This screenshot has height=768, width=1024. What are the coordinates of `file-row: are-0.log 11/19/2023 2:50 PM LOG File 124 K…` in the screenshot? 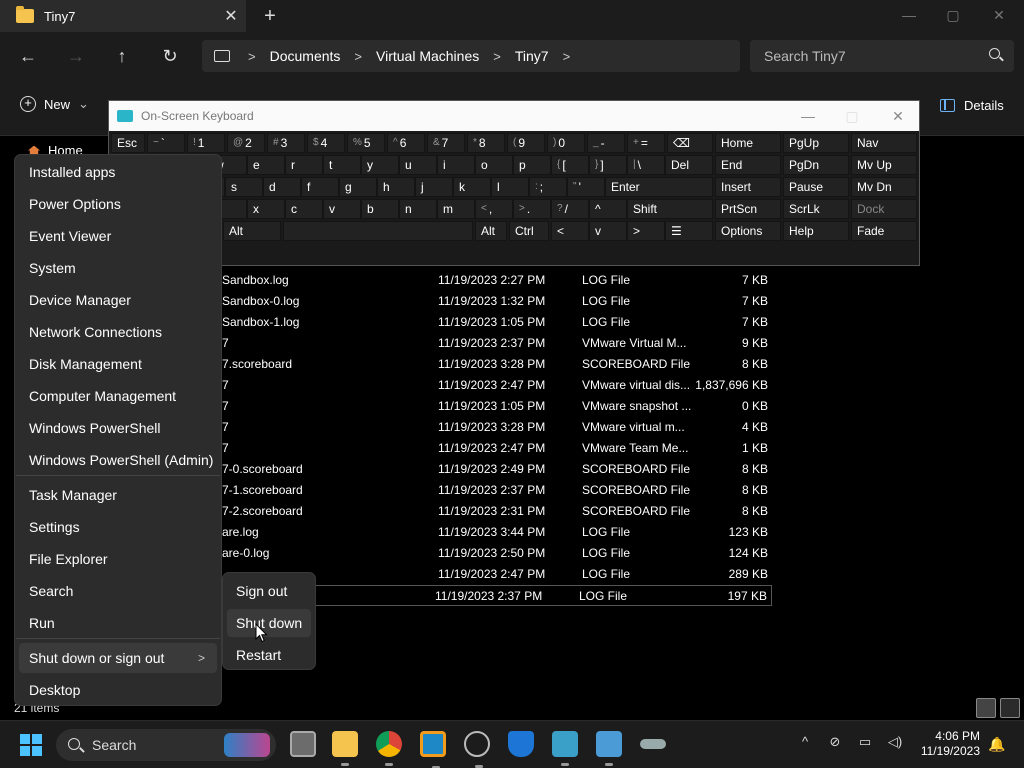 It's located at (497, 553).